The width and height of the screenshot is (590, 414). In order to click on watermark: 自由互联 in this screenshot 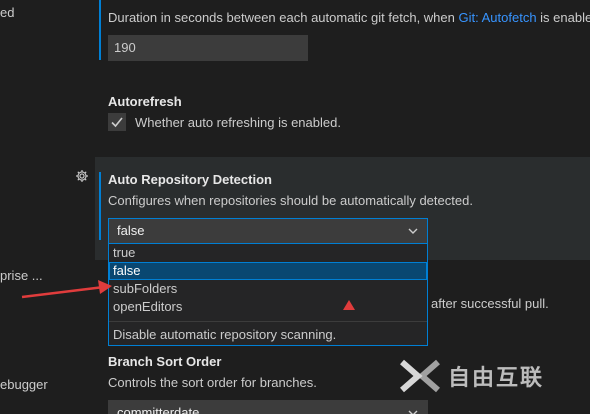, I will do `click(471, 376)`.